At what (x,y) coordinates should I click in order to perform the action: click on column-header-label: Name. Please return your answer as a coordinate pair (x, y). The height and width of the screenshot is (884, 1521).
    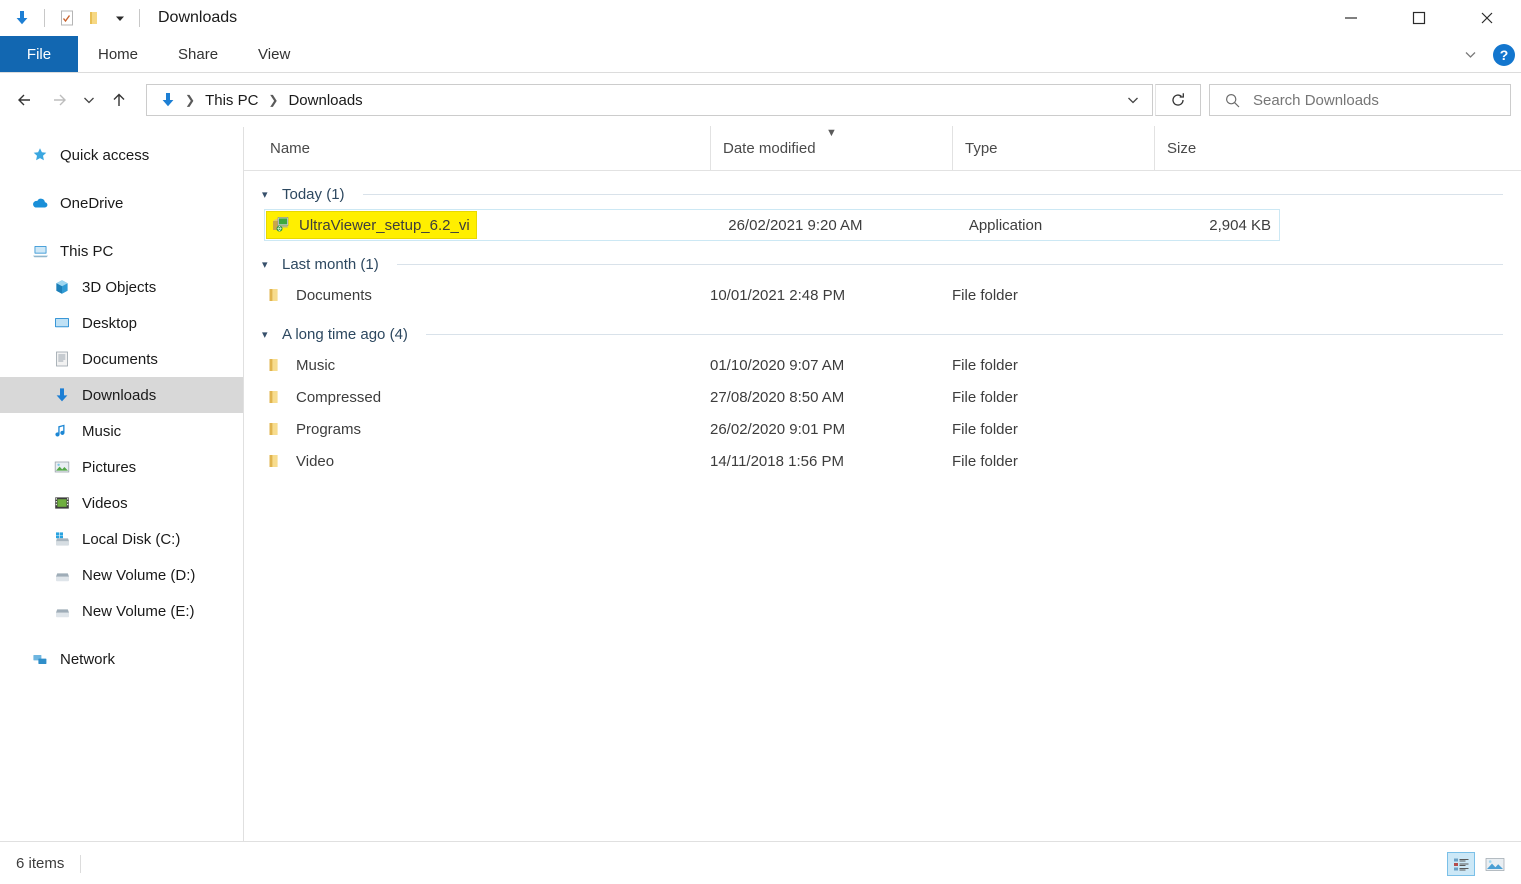
    Looking at the image, I should click on (290, 148).